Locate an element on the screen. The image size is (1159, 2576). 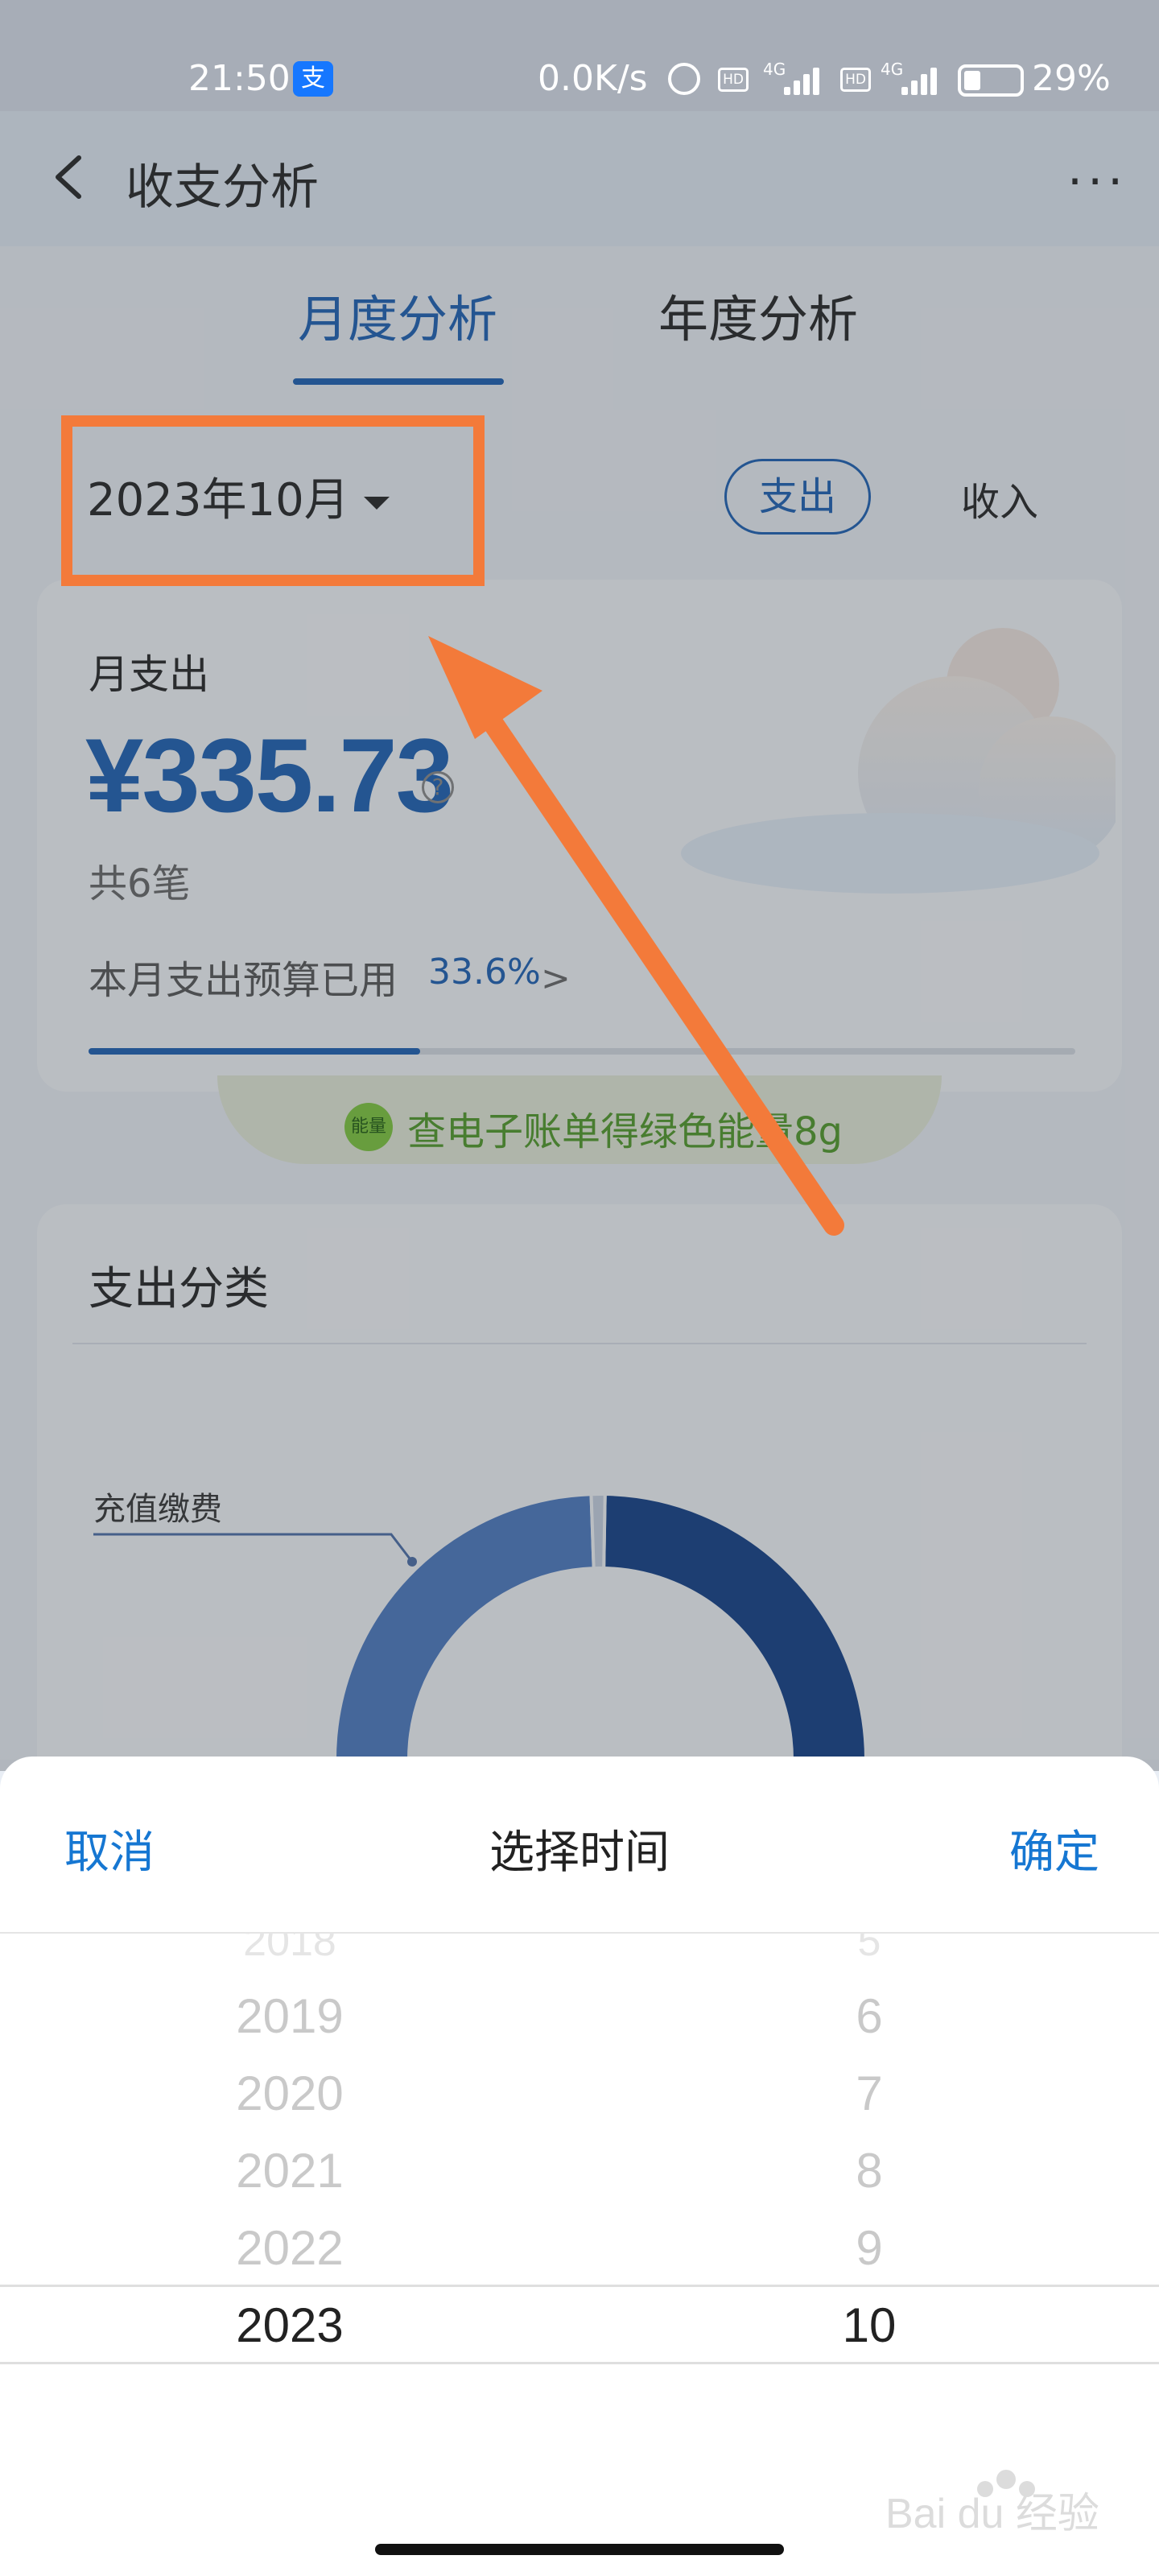
network-speed: 0.0K/s is located at coordinates (593, 78).